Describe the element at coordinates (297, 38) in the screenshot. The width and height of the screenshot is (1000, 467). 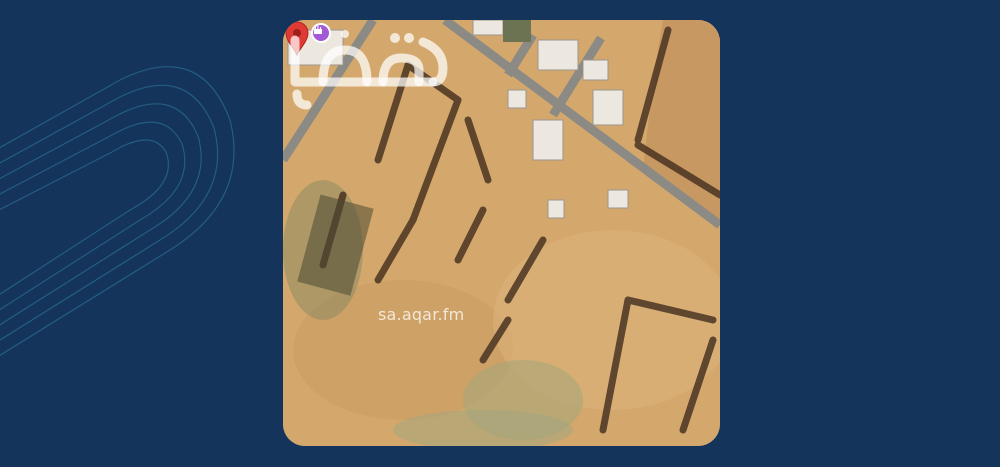
I see `location-pin-icon` at that location.